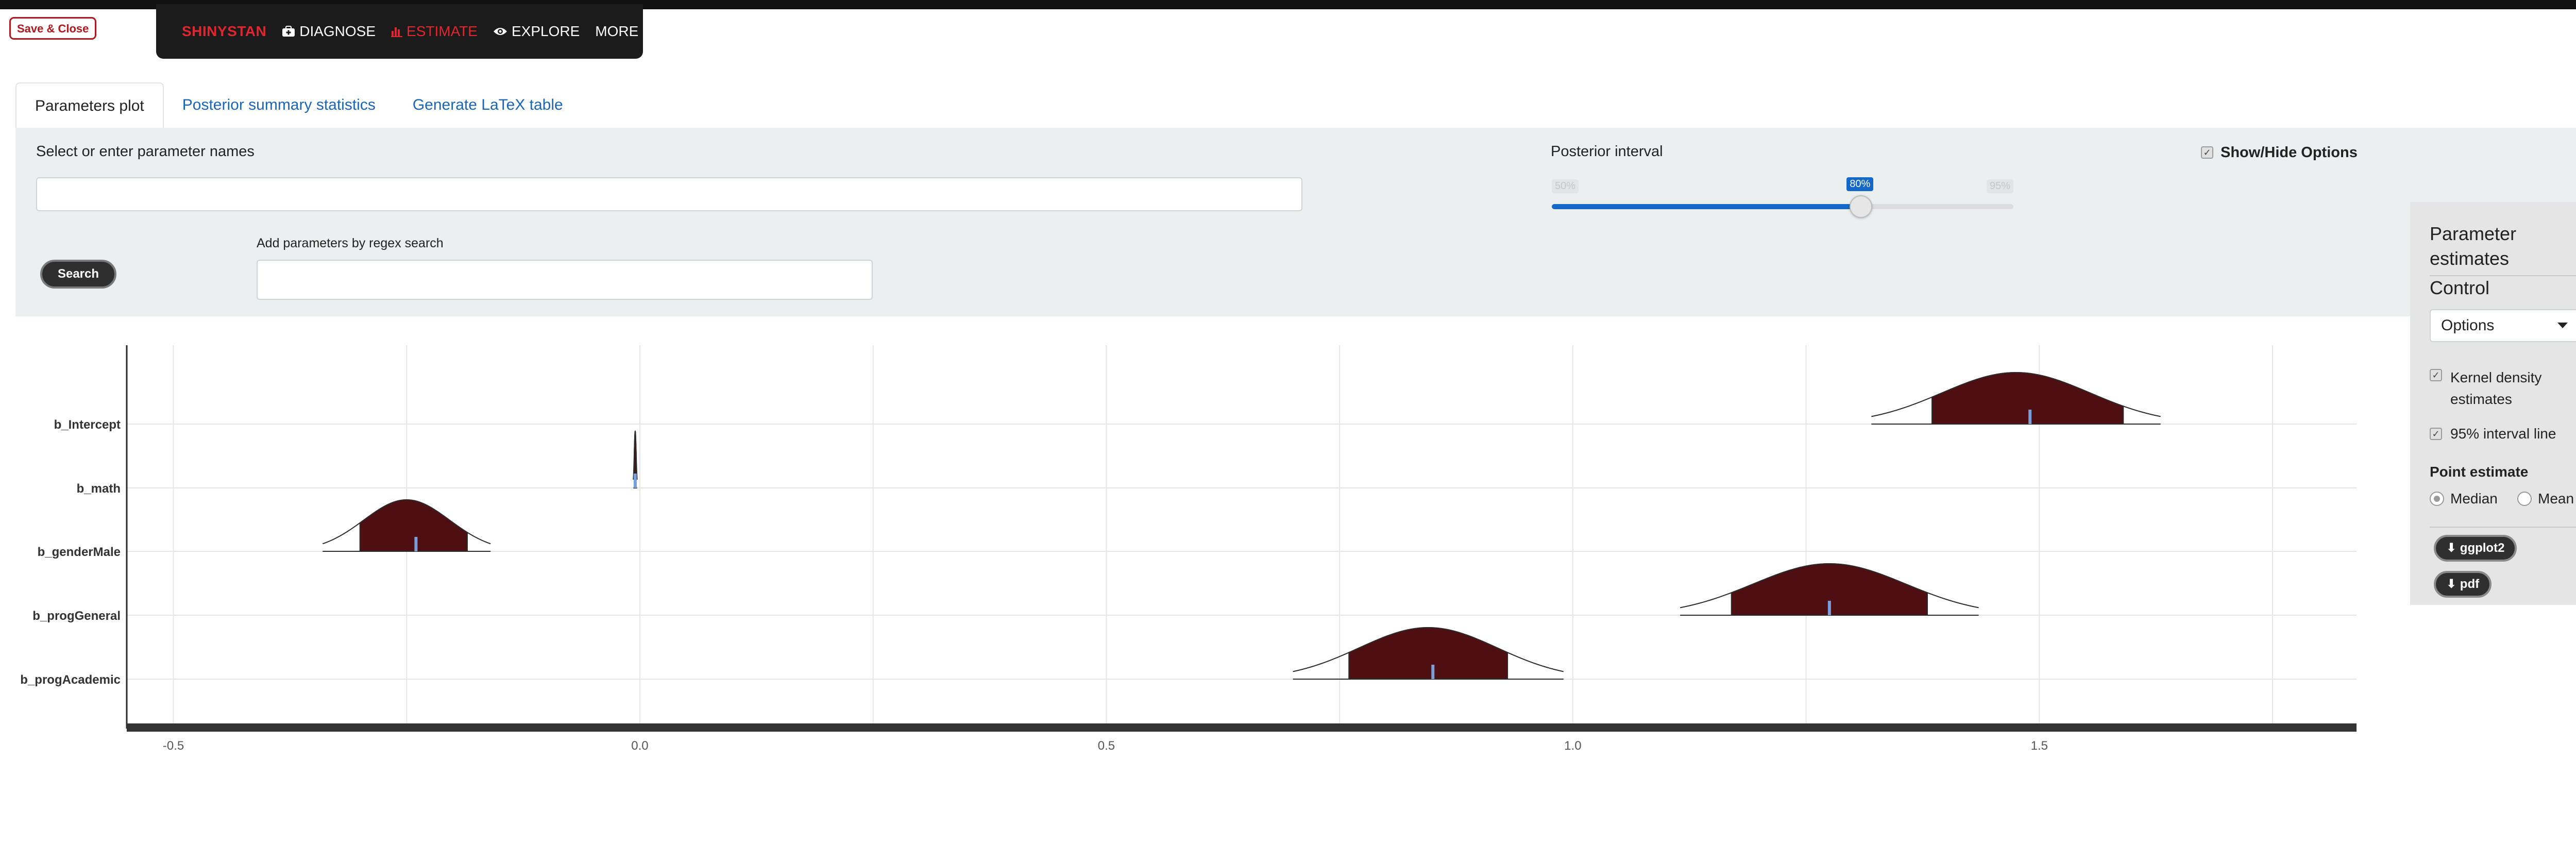  What do you see at coordinates (545, 31) in the screenshot?
I see `nav-explore-label: EXPLORE` at bounding box center [545, 31].